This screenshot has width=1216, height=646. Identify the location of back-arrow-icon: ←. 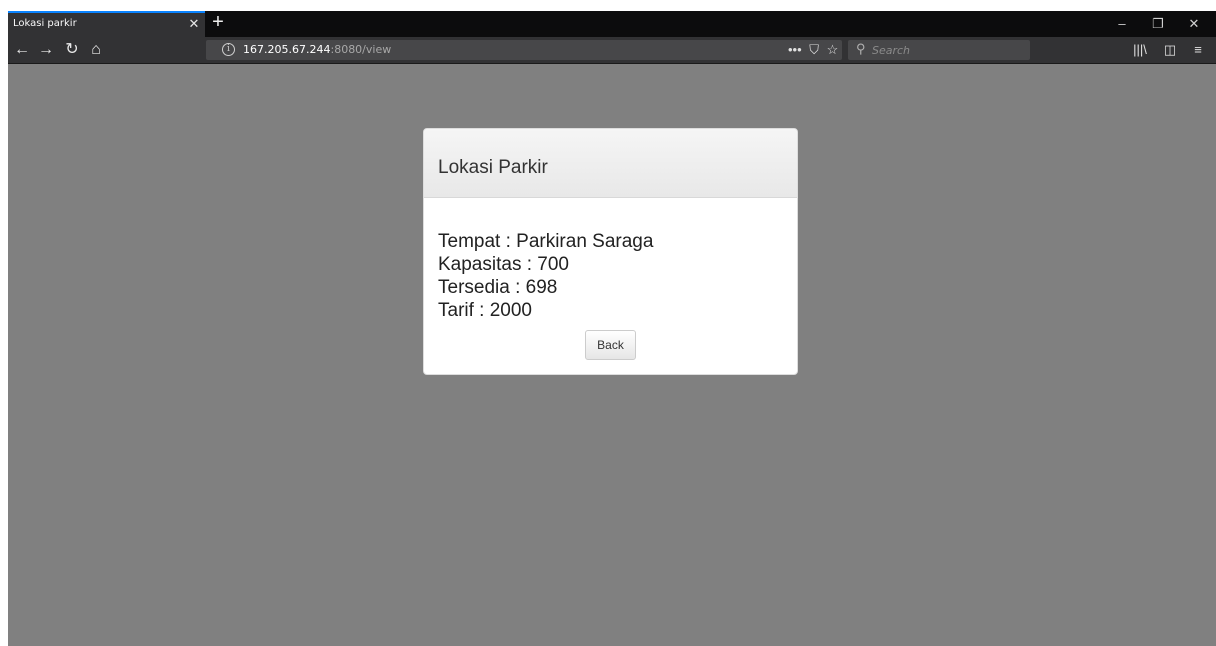
(22, 50).